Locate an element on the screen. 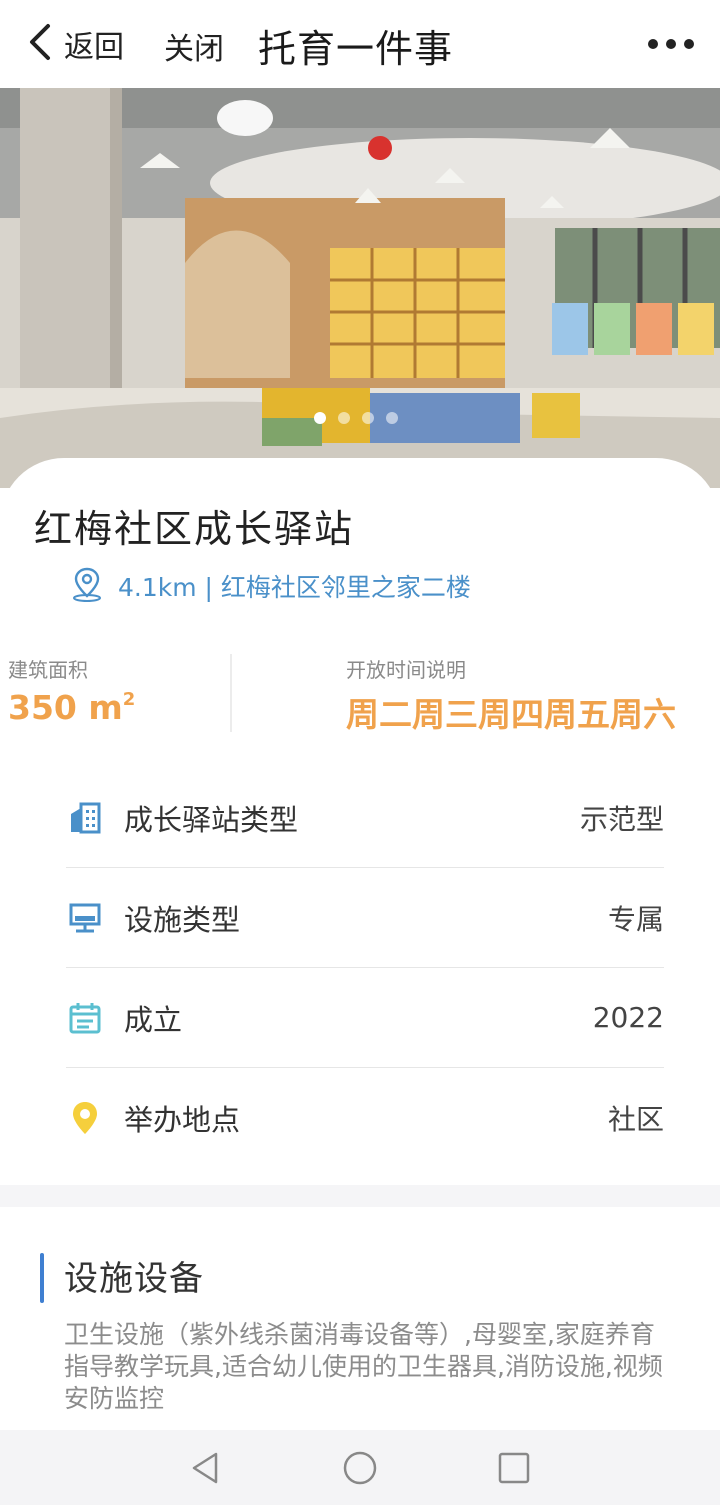 The height and width of the screenshot is (1505, 720). back-label: 返回 is located at coordinates (94, 47).